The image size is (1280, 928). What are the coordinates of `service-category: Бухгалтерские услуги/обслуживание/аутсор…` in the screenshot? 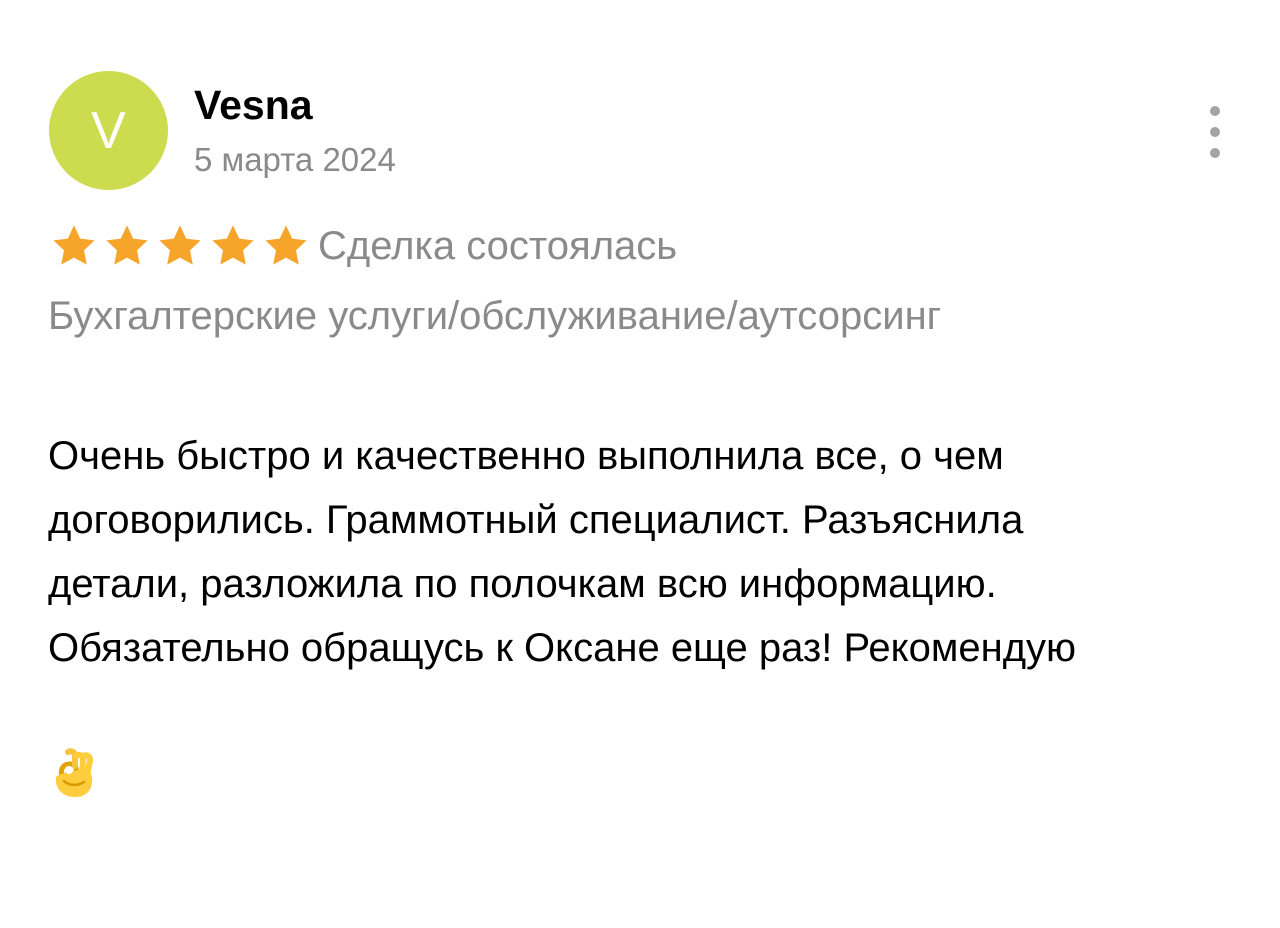 It's located at (495, 316).